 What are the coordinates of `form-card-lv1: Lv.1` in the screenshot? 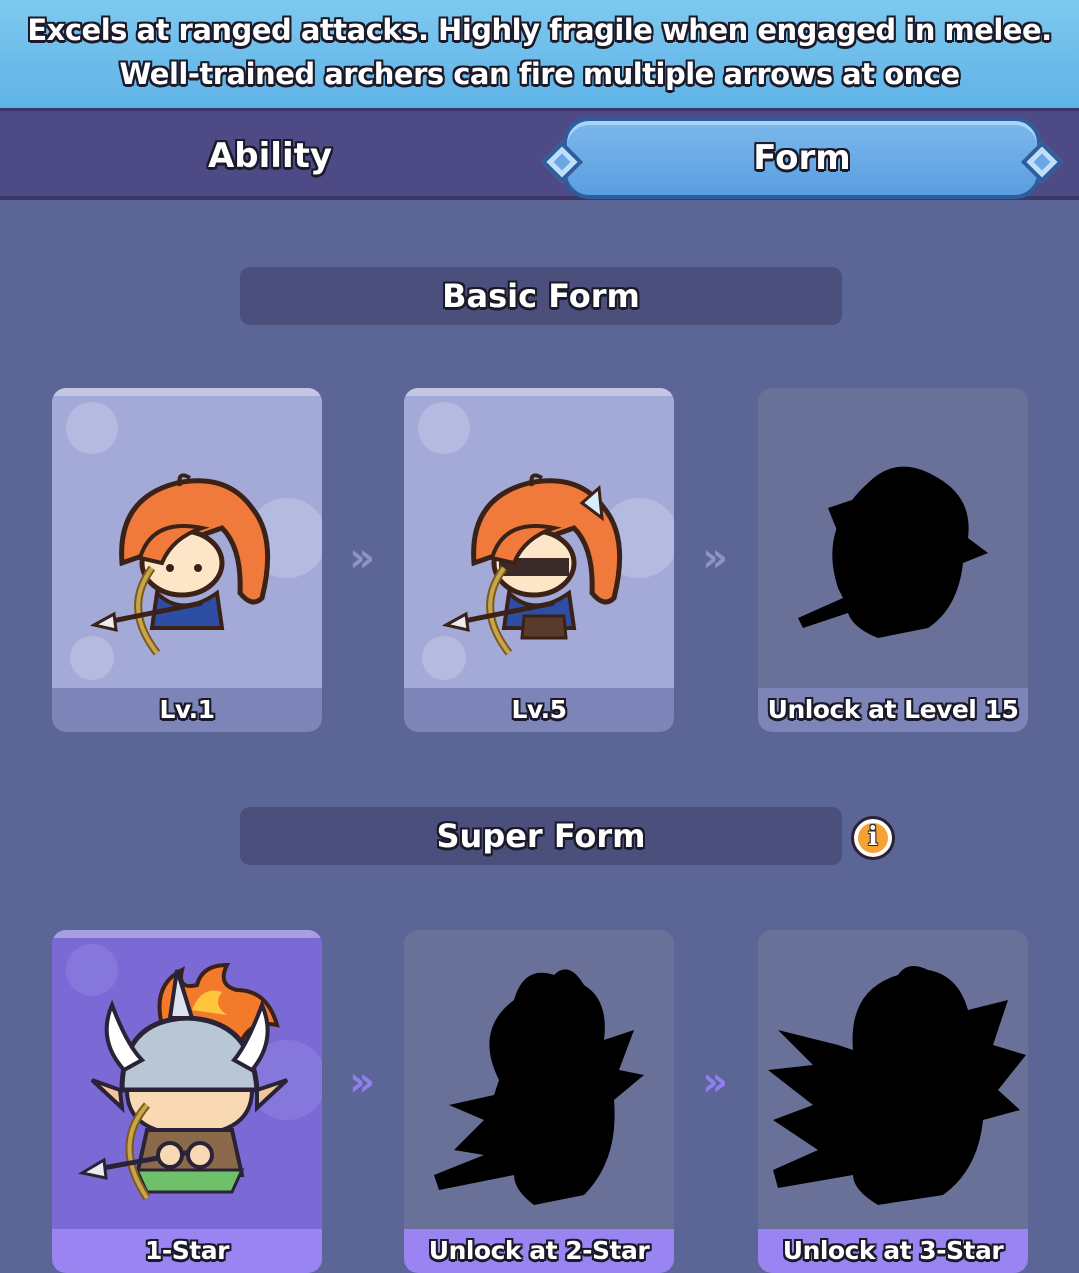 It's located at (187, 560).